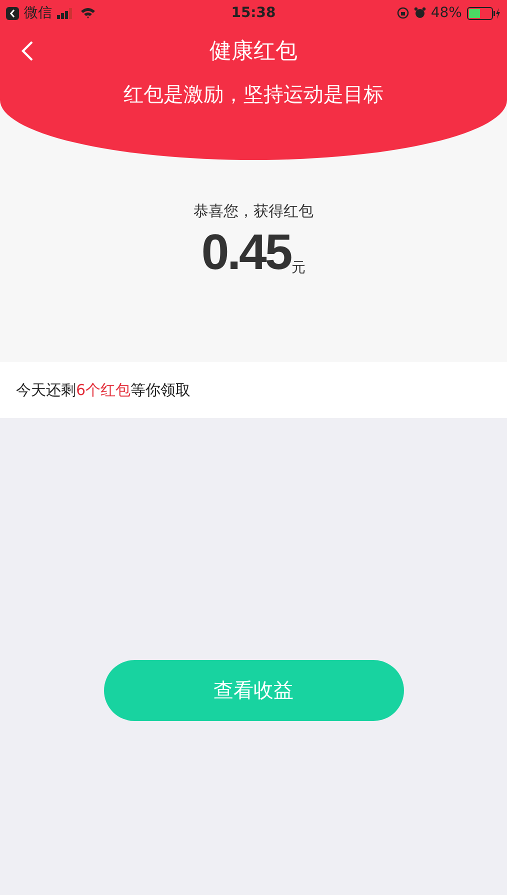 The height and width of the screenshot is (895, 507). What do you see at coordinates (253, 13) in the screenshot?
I see `clock-time: 15:38` at bounding box center [253, 13].